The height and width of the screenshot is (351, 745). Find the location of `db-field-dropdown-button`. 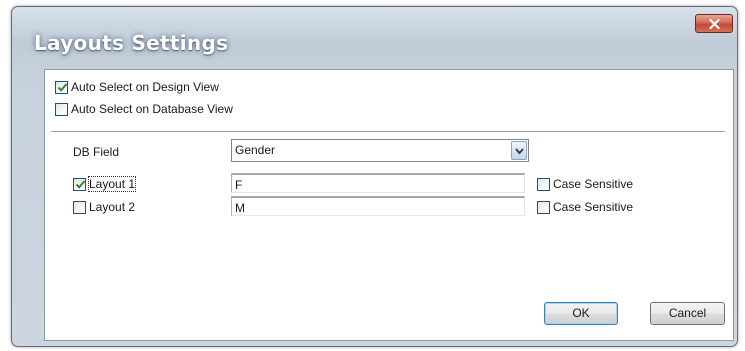

db-field-dropdown-button is located at coordinates (519, 150).